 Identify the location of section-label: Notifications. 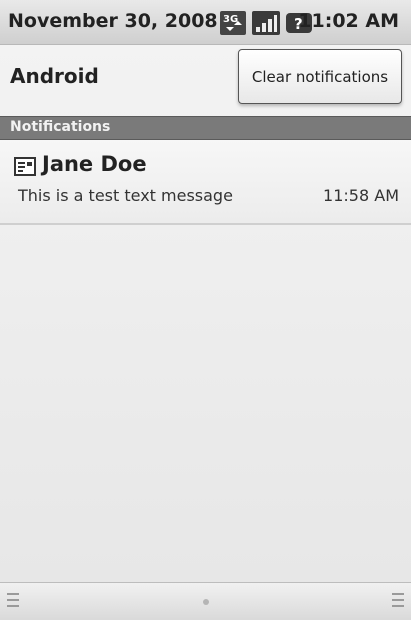
(60, 127).